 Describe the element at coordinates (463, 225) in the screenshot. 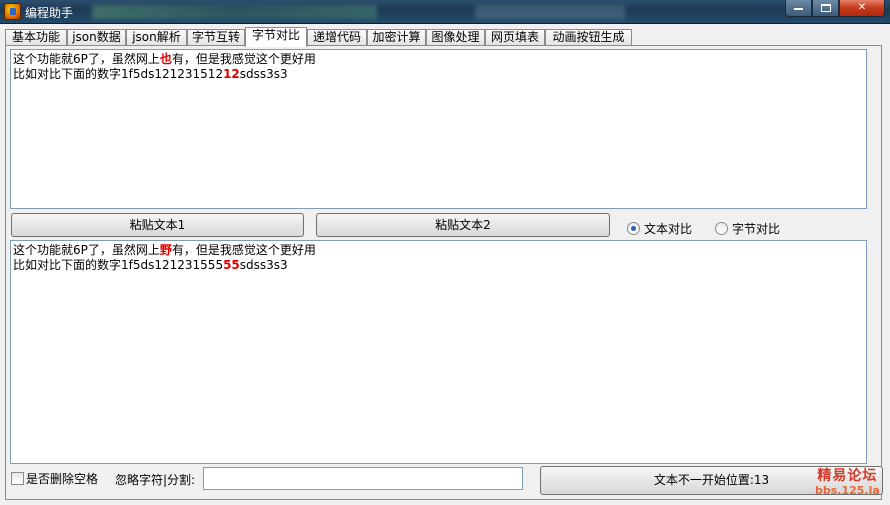

I see `paste-text-2-button: 粘贴文本2` at that location.